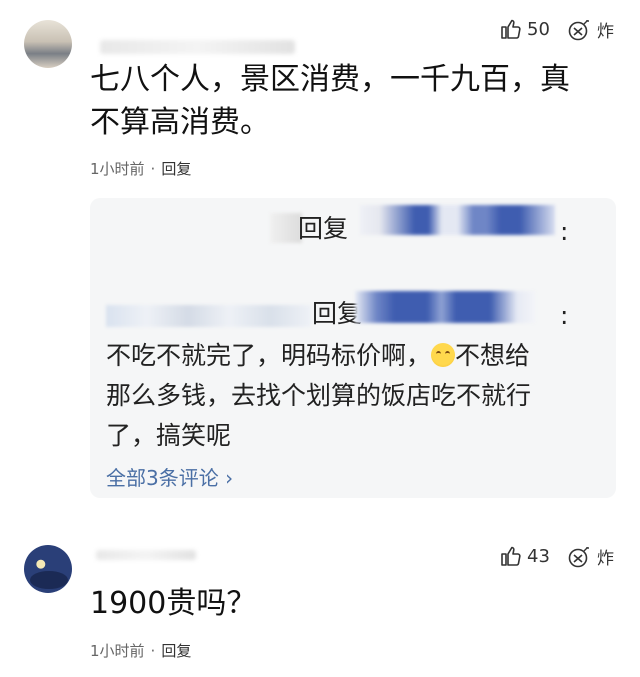  I want to click on comment-text-line: 七八个人，景区消费，一千九百，真, so click(330, 79).